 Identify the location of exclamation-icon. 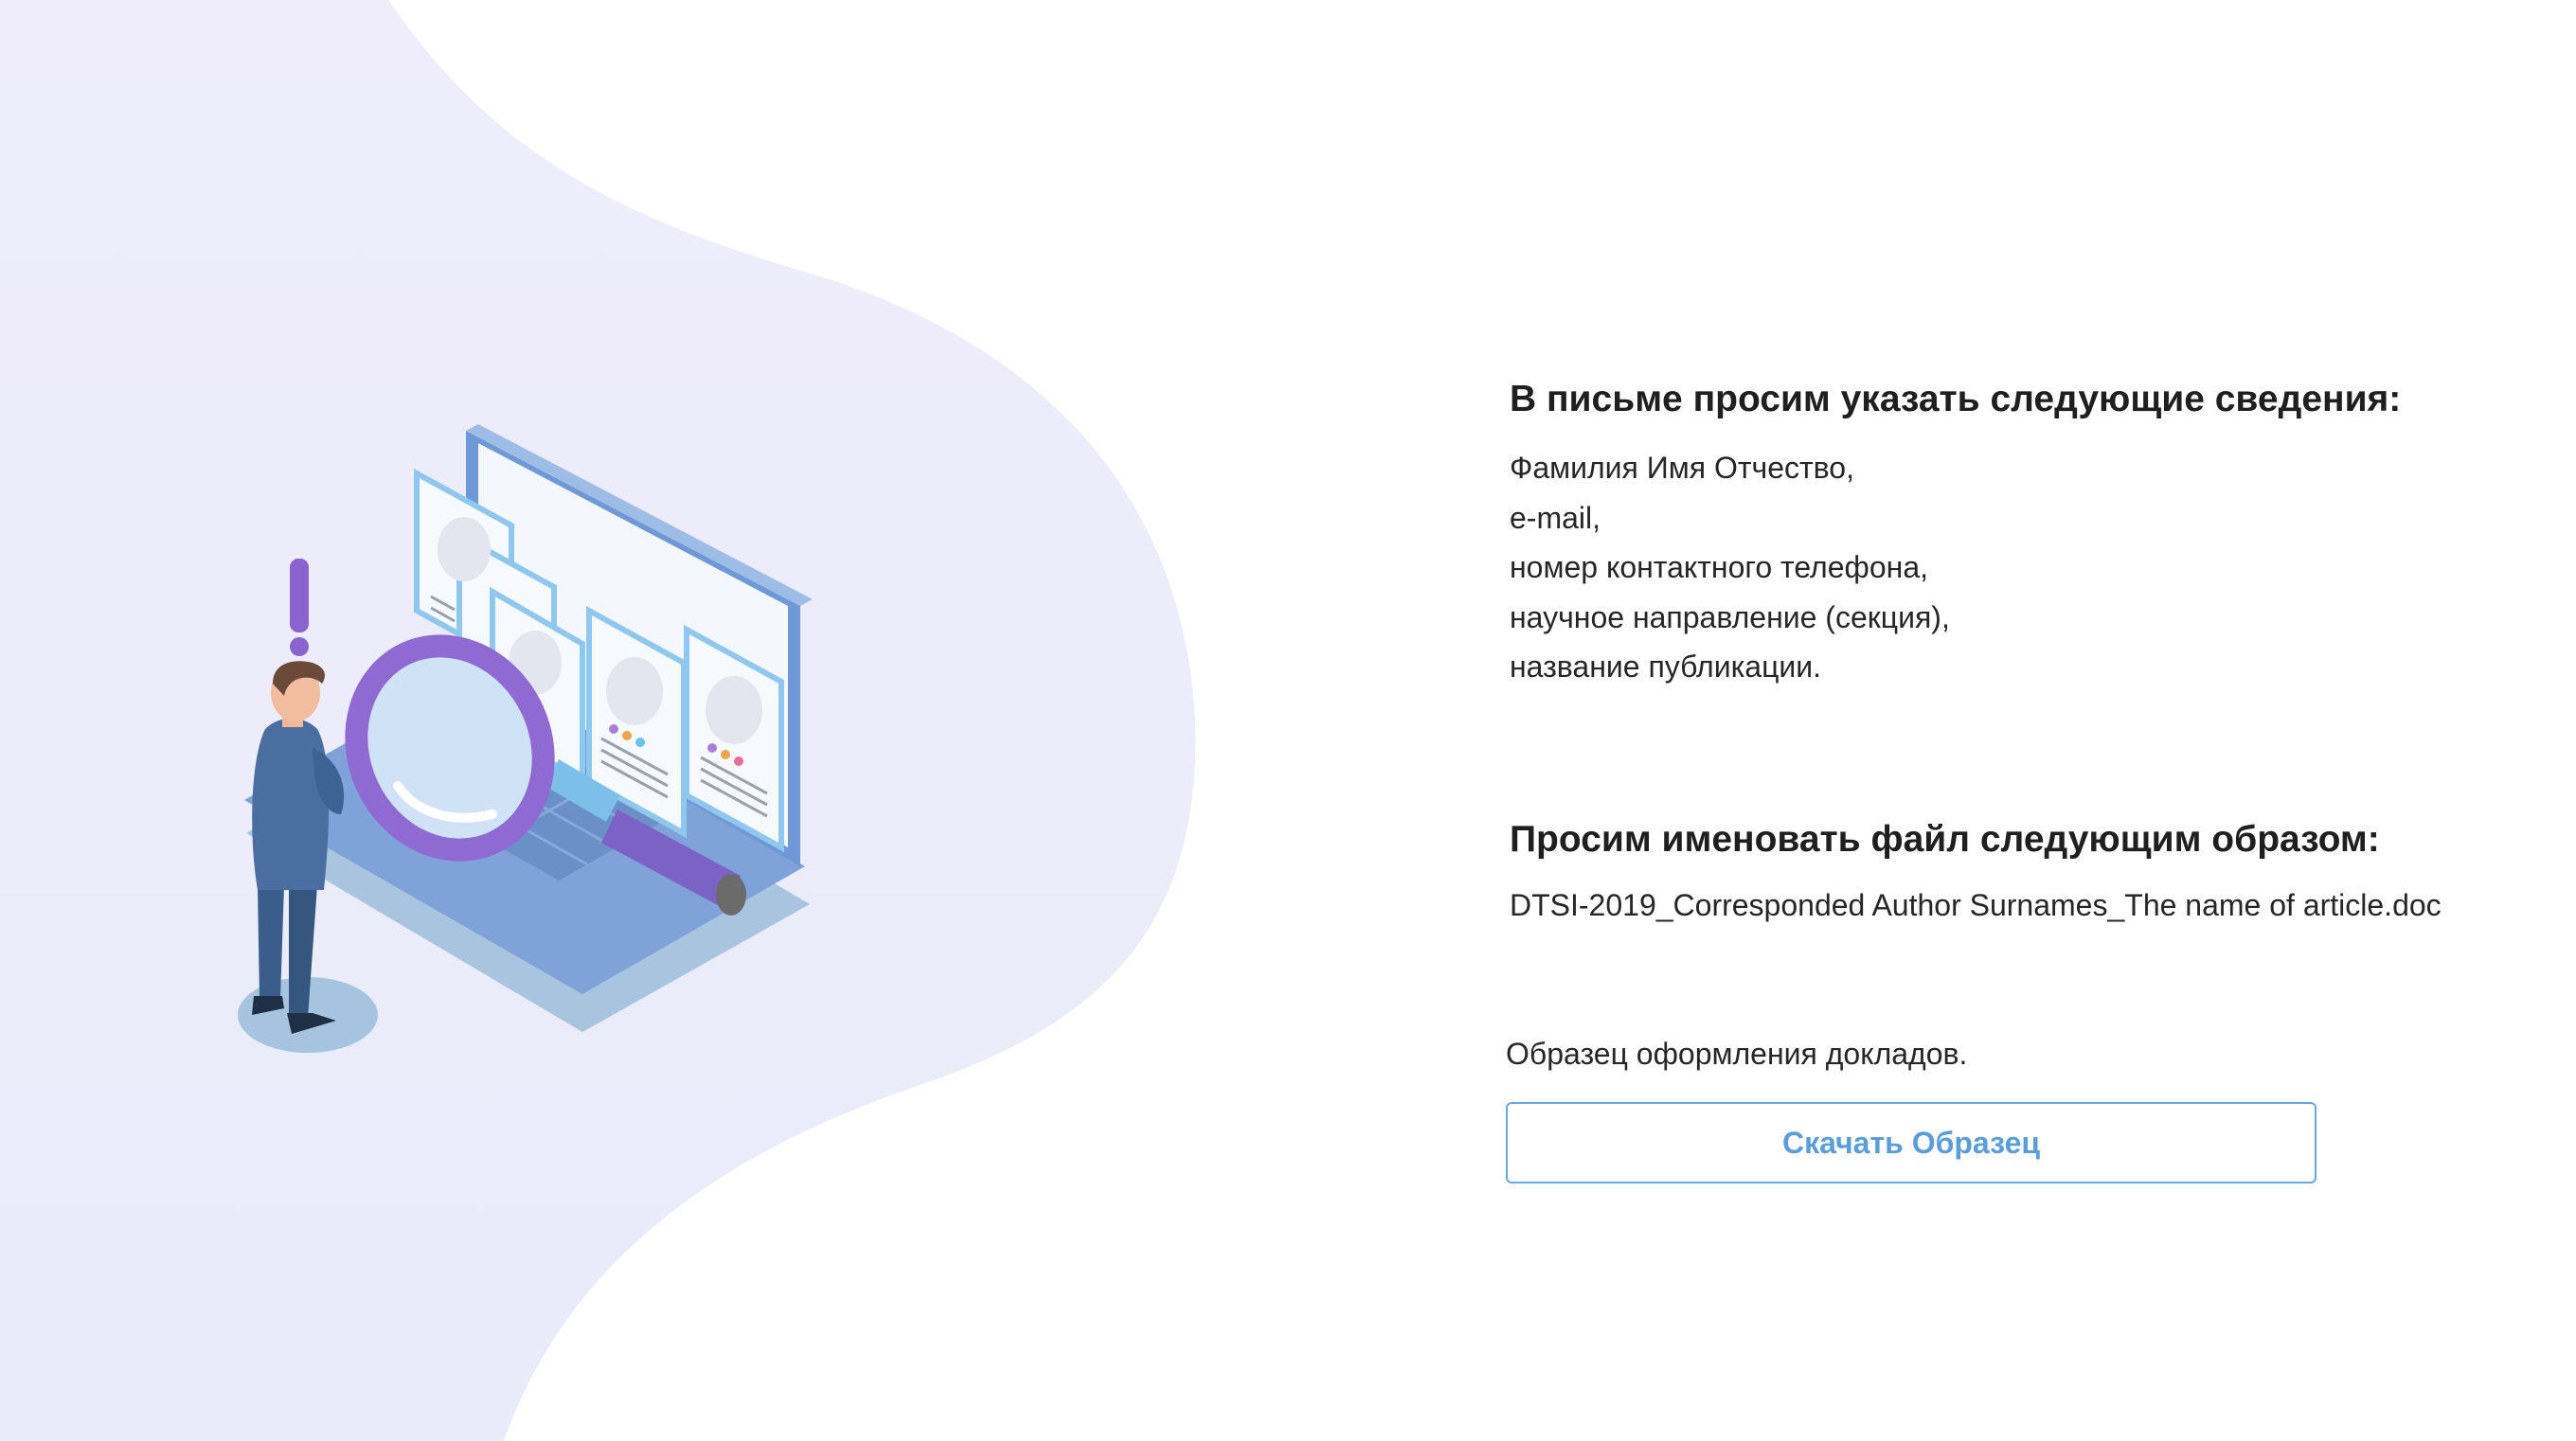
(299, 607).